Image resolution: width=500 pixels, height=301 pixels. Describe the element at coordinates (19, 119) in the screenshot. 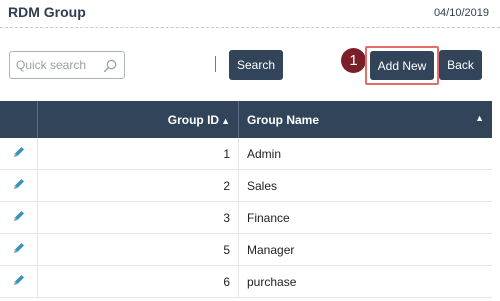

I see `edit-column-header` at that location.